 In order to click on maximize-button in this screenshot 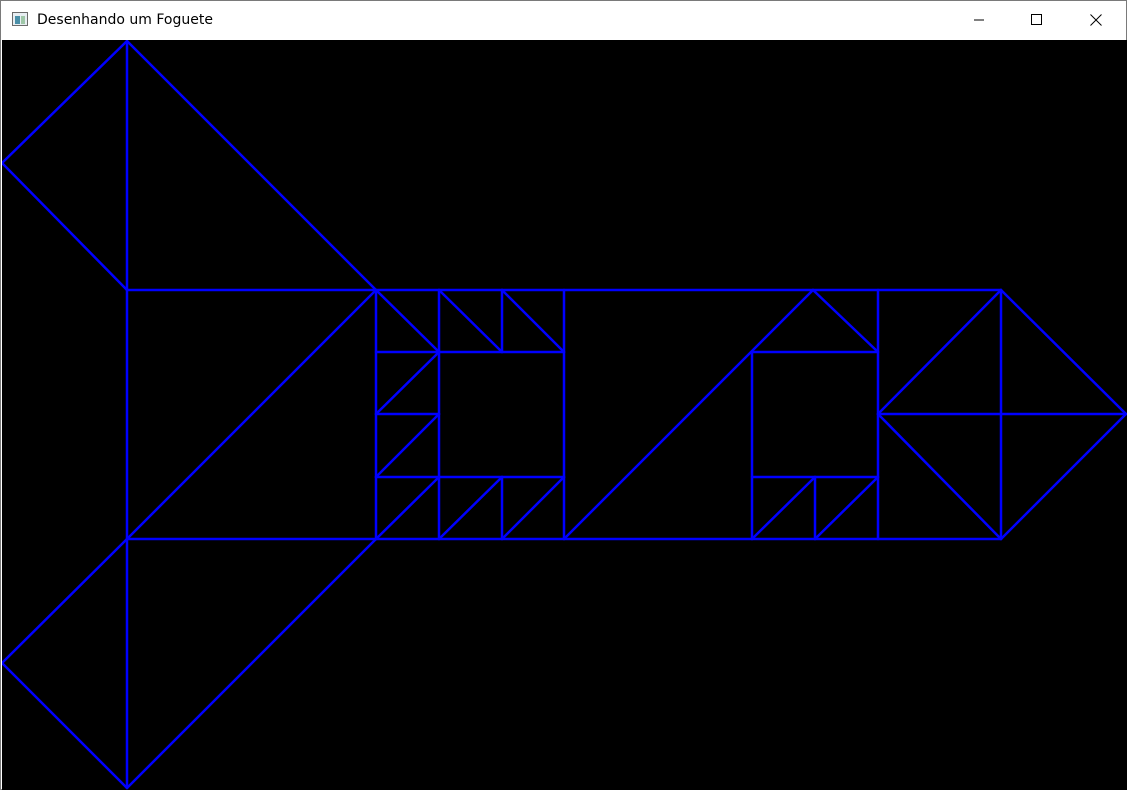, I will do `click(1037, 20)`.